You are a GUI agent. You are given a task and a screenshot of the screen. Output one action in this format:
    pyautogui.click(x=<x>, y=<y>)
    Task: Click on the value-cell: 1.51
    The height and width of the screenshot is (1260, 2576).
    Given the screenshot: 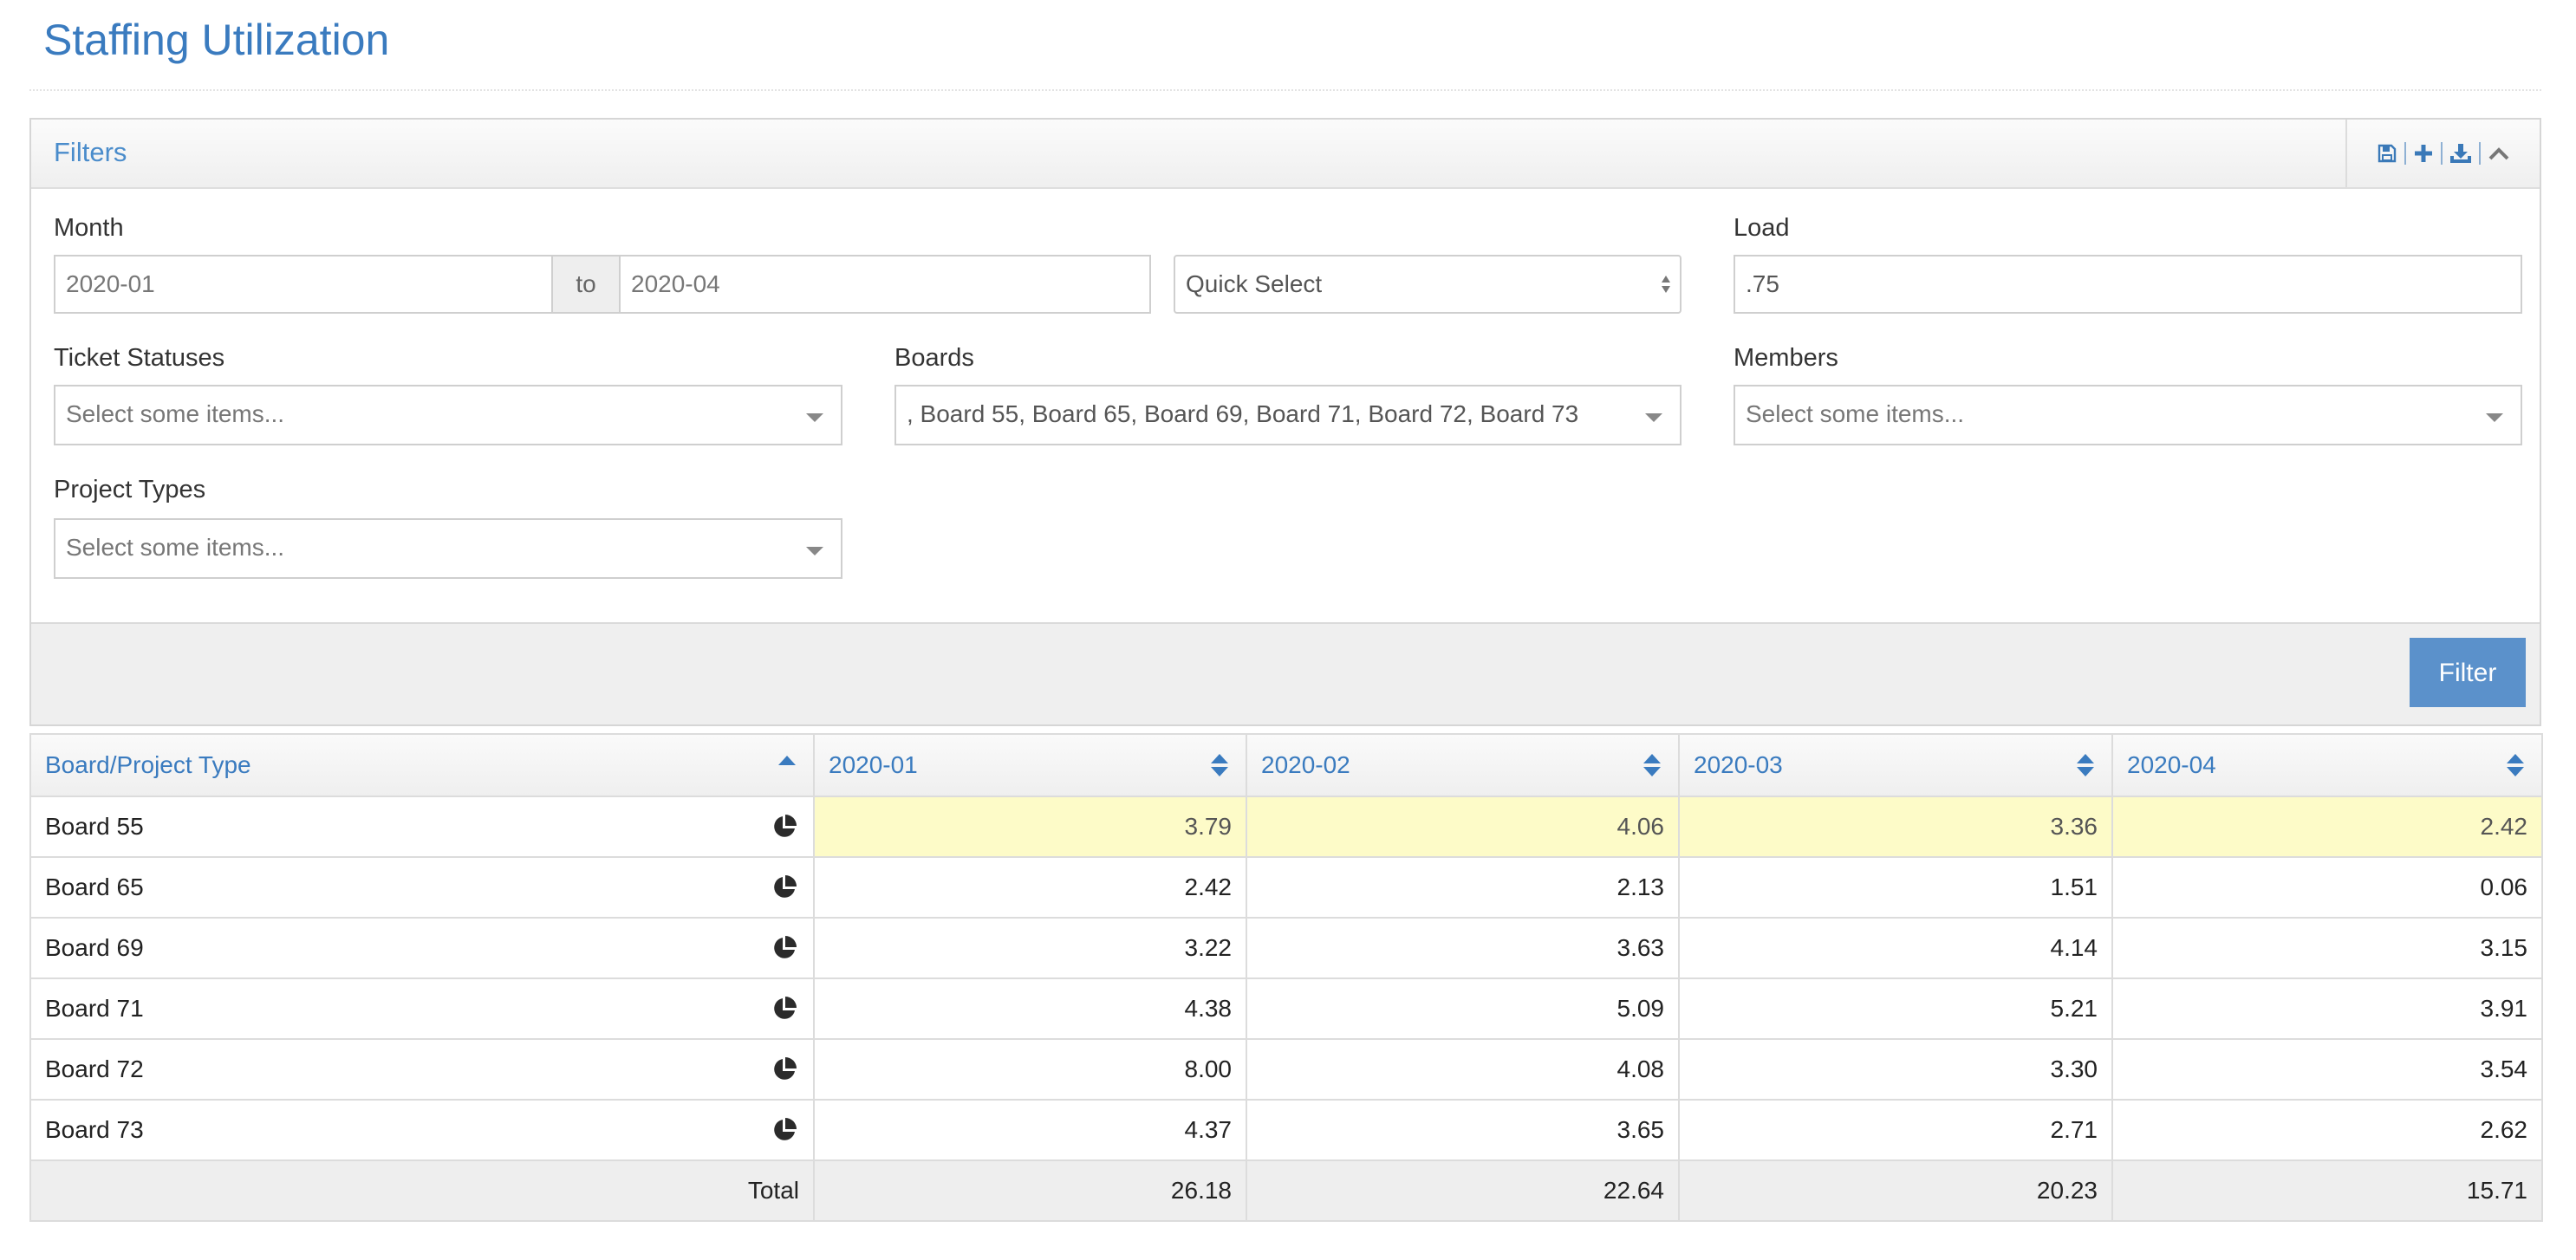 What is the action you would take?
    pyautogui.click(x=1896, y=887)
    